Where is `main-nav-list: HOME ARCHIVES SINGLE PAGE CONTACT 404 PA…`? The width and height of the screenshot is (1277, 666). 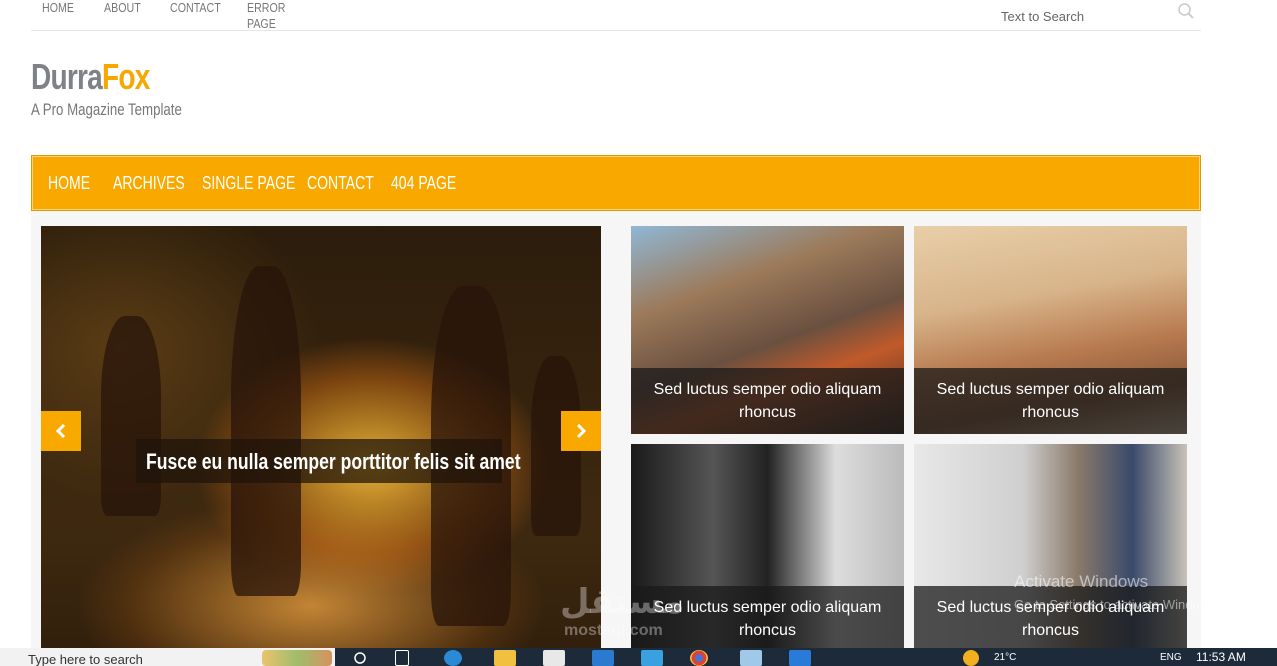
main-nav-list: HOME ARCHIVES SINGLE PAGE CONTACT 404 PA… is located at coordinates (254, 183).